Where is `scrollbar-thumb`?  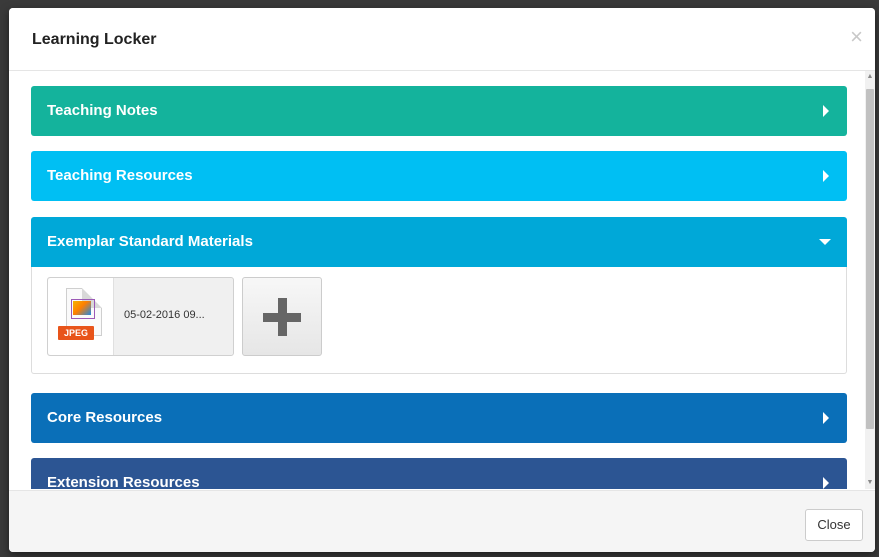
scrollbar-thumb is located at coordinates (870, 259).